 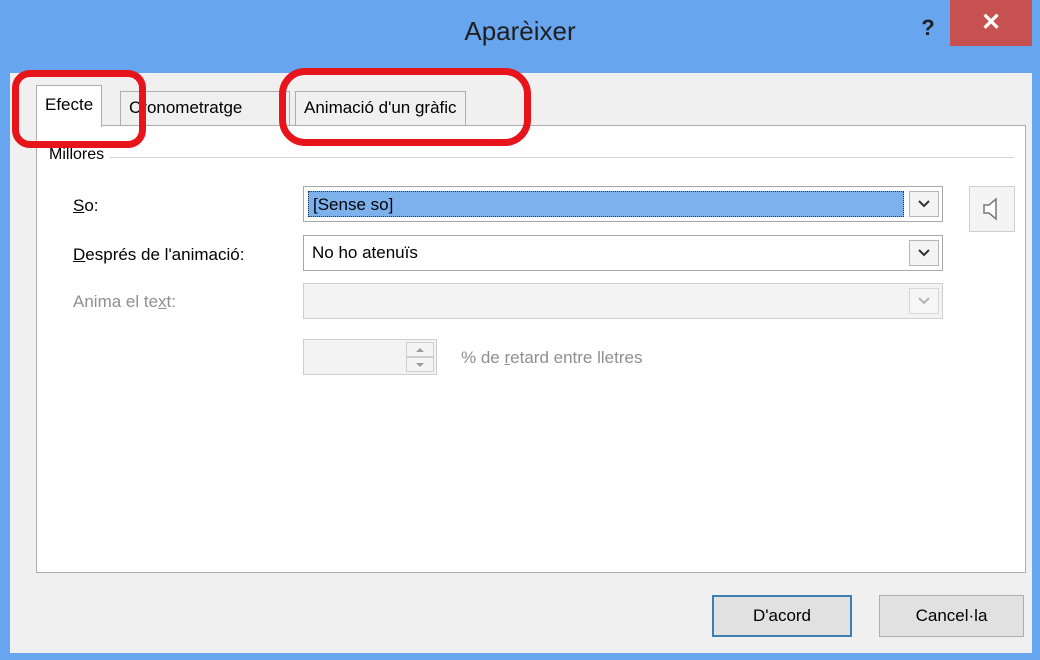 I want to click on help-button: ?, so click(x=928, y=28).